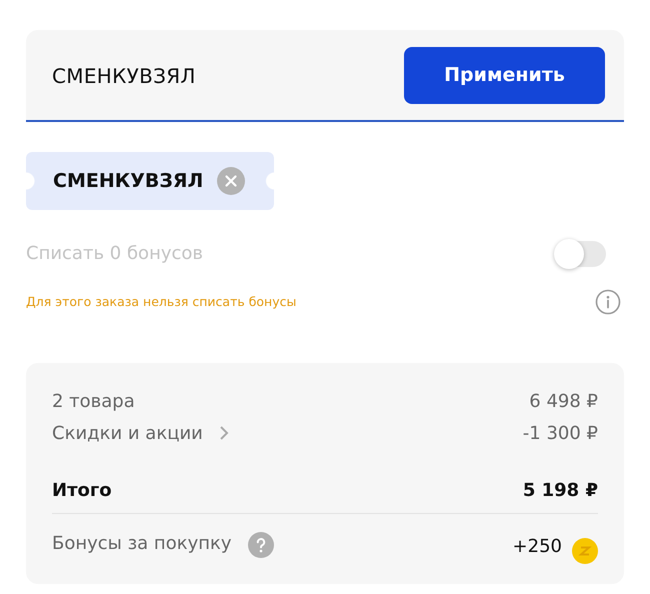 The height and width of the screenshot is (594, 650). Describe the element at coordinates (93, 402) in the screenshot. I see `summary-label: 2 товара` at that location.